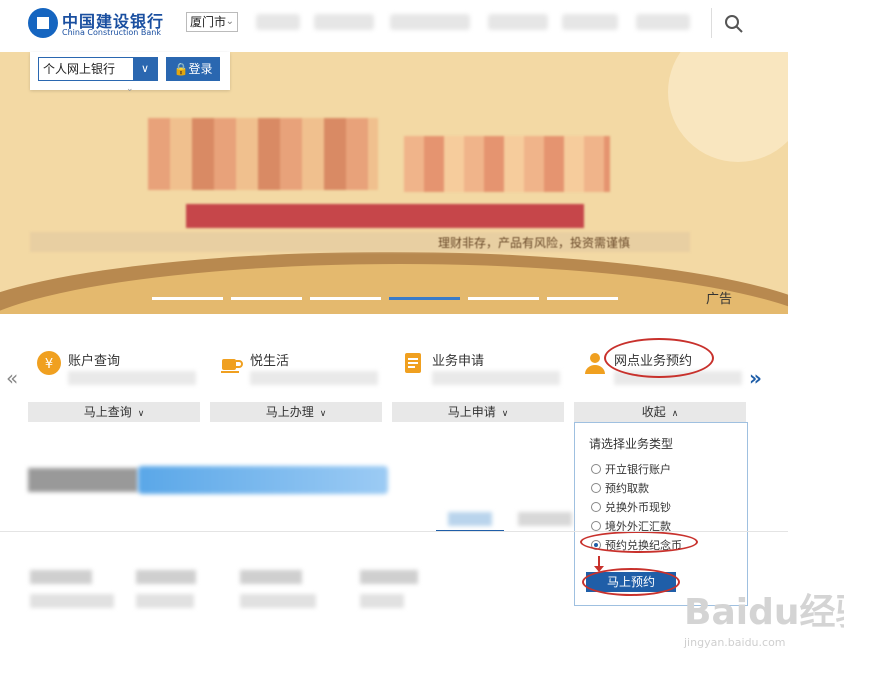 The width and height of the screenshot is (892, 674). I want to click on service-life: 悦生活 马上办理 ∨, so click(298, 384).